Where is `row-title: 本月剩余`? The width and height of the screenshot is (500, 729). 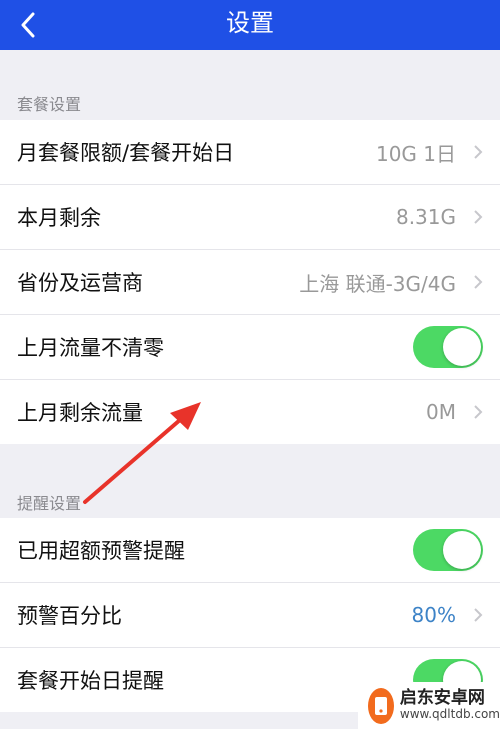
row-title: 本月剩余 is located at coordinates (59, 218).